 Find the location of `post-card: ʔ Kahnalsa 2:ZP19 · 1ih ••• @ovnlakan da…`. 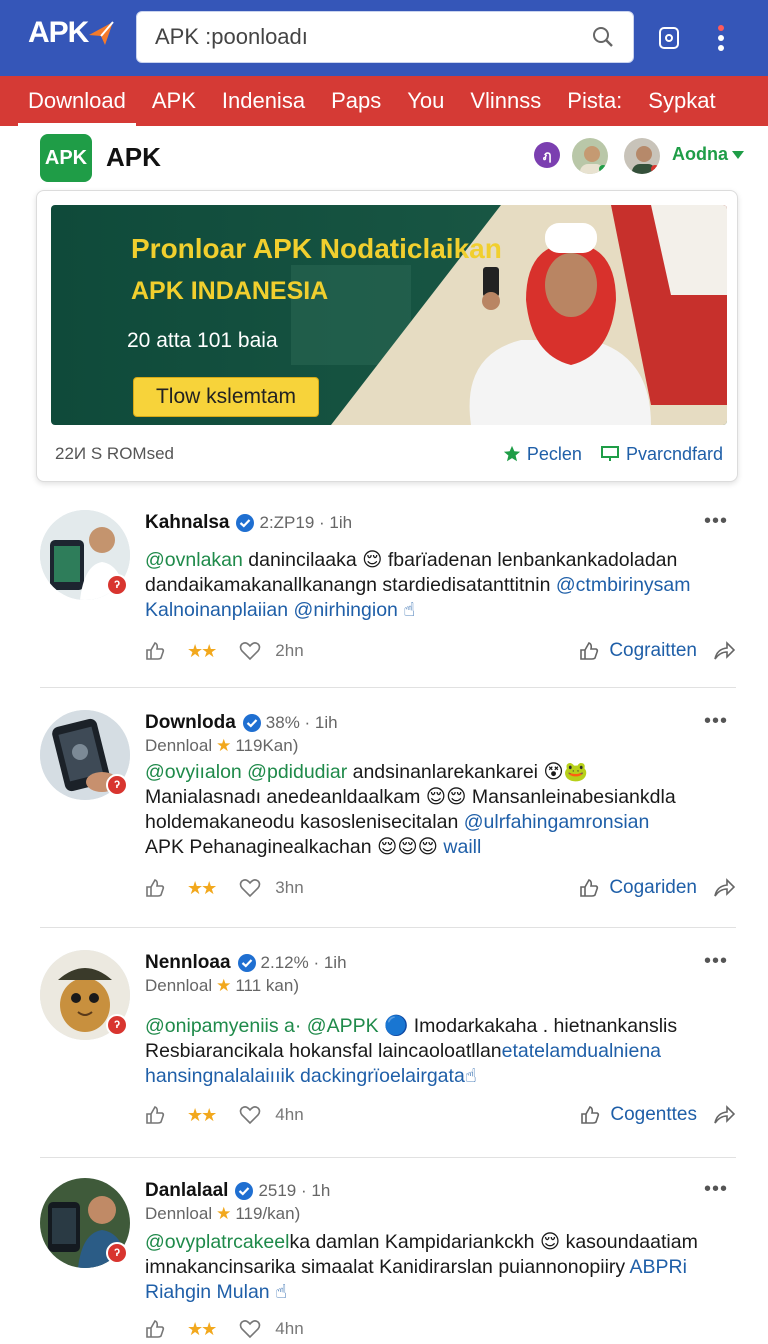

post-card: ʔ Kahnalsa 2:ZP19 · 1ih ••• @ovnlakan da… is located at coordinates (388, 599).